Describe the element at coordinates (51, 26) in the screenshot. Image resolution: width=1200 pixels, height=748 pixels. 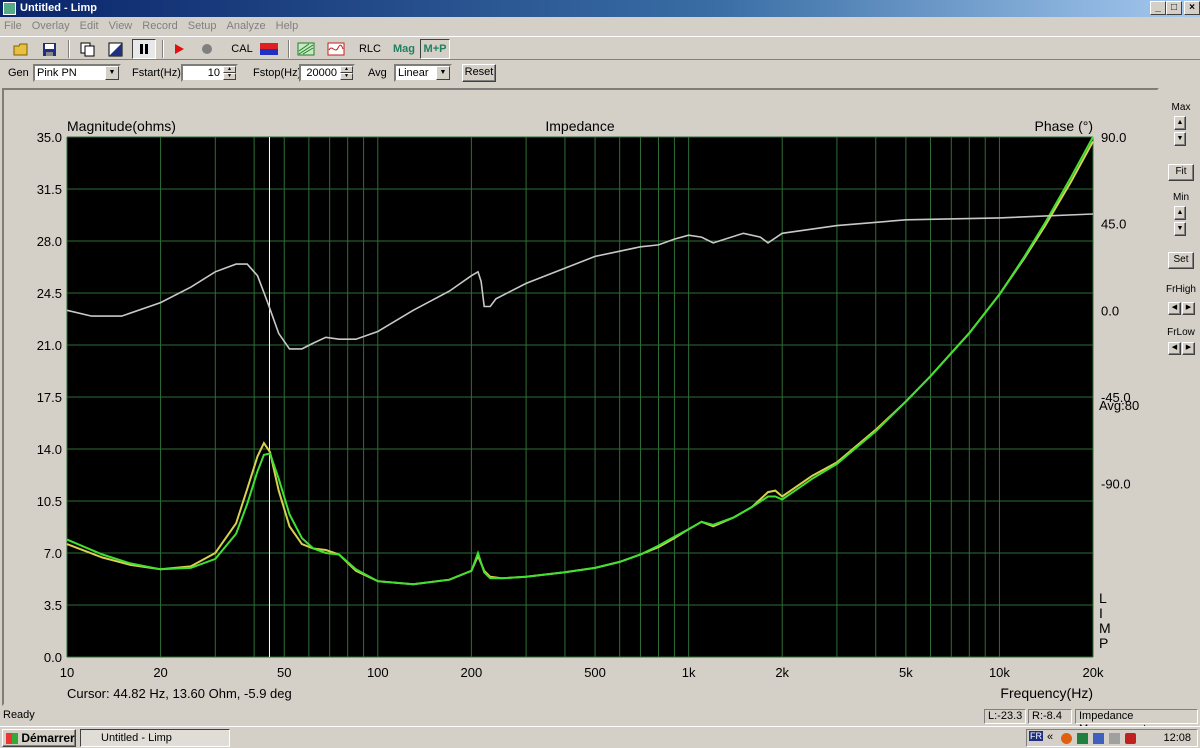
I see `menu-overlay: Overlay` at that location.